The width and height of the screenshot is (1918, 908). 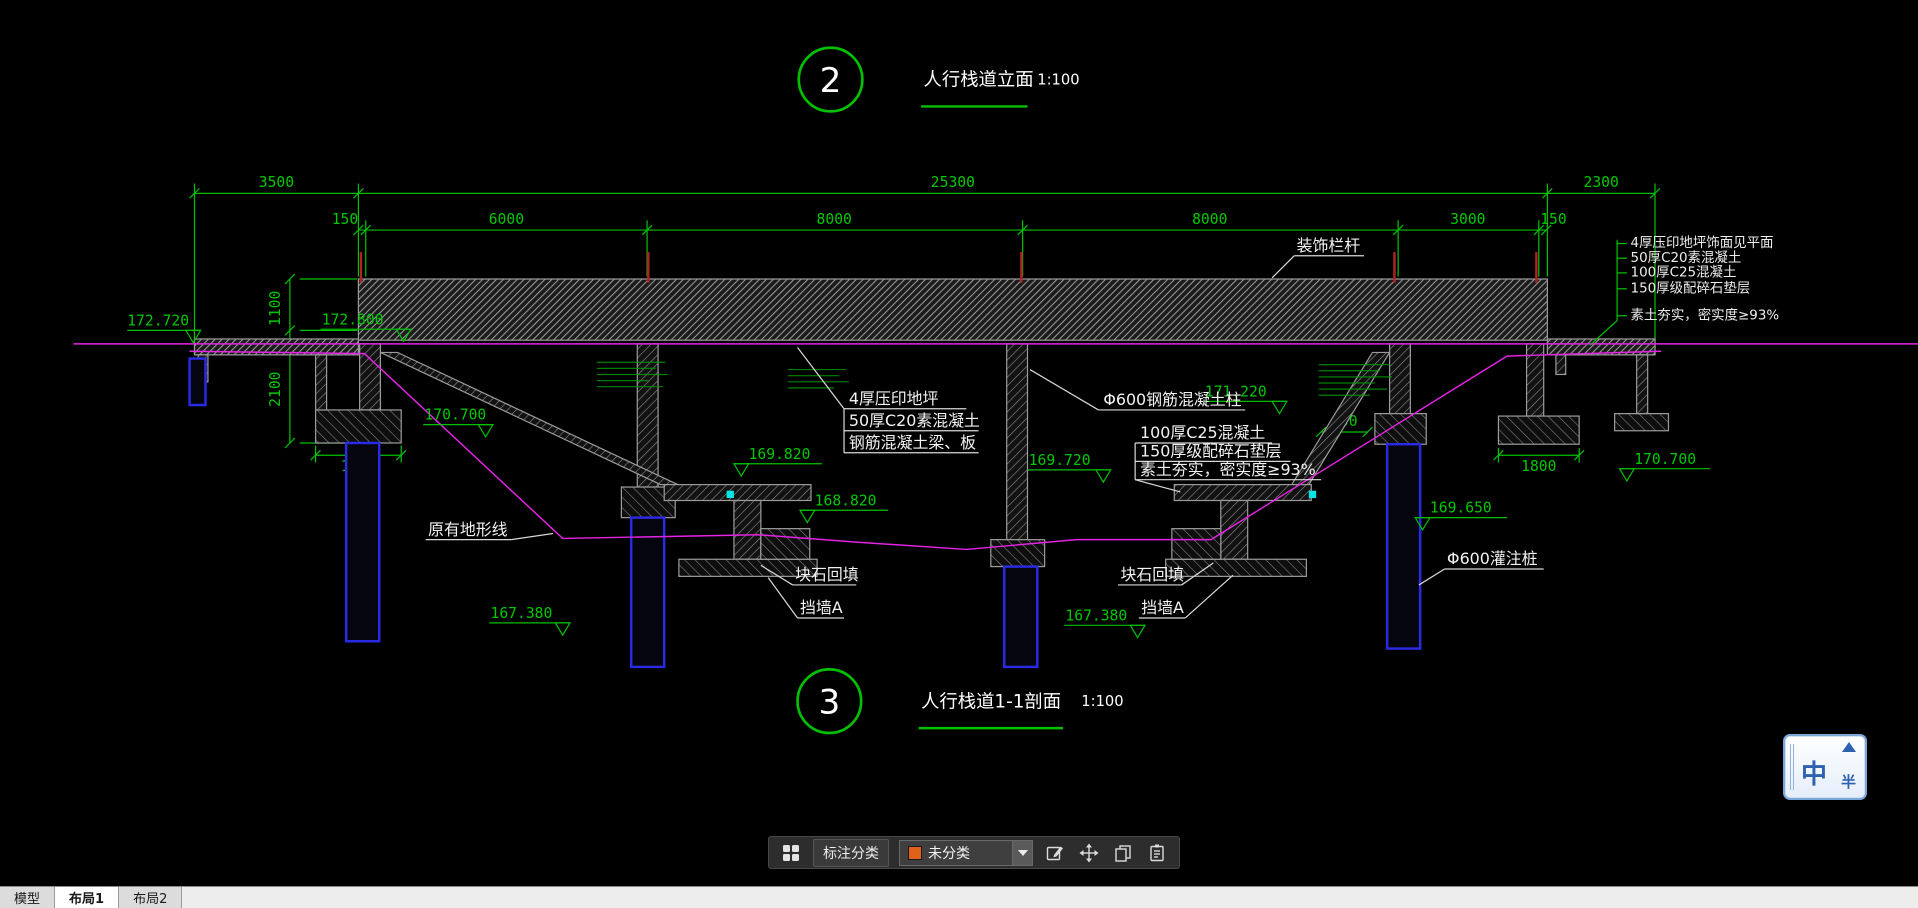 What do you see at coordinates (158, 321) in the screenshot?
I see `elev-172-720: 172.720` at bounding box center [158, 321].